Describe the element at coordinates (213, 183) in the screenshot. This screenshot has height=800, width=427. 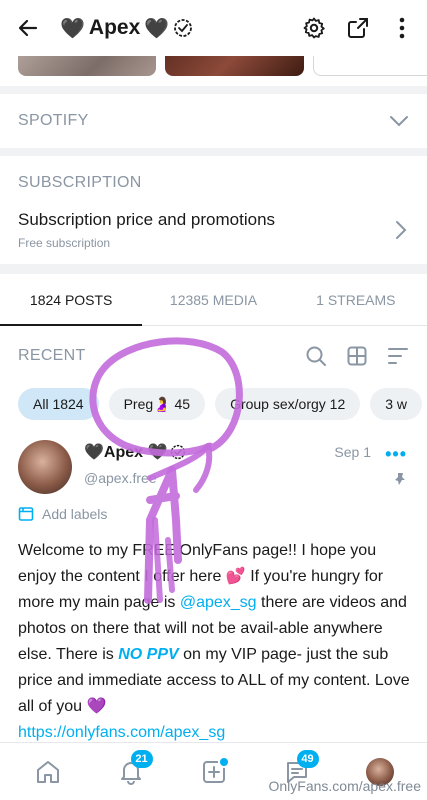
I see `subscription-header: SUBSCRIPTION` at that location.